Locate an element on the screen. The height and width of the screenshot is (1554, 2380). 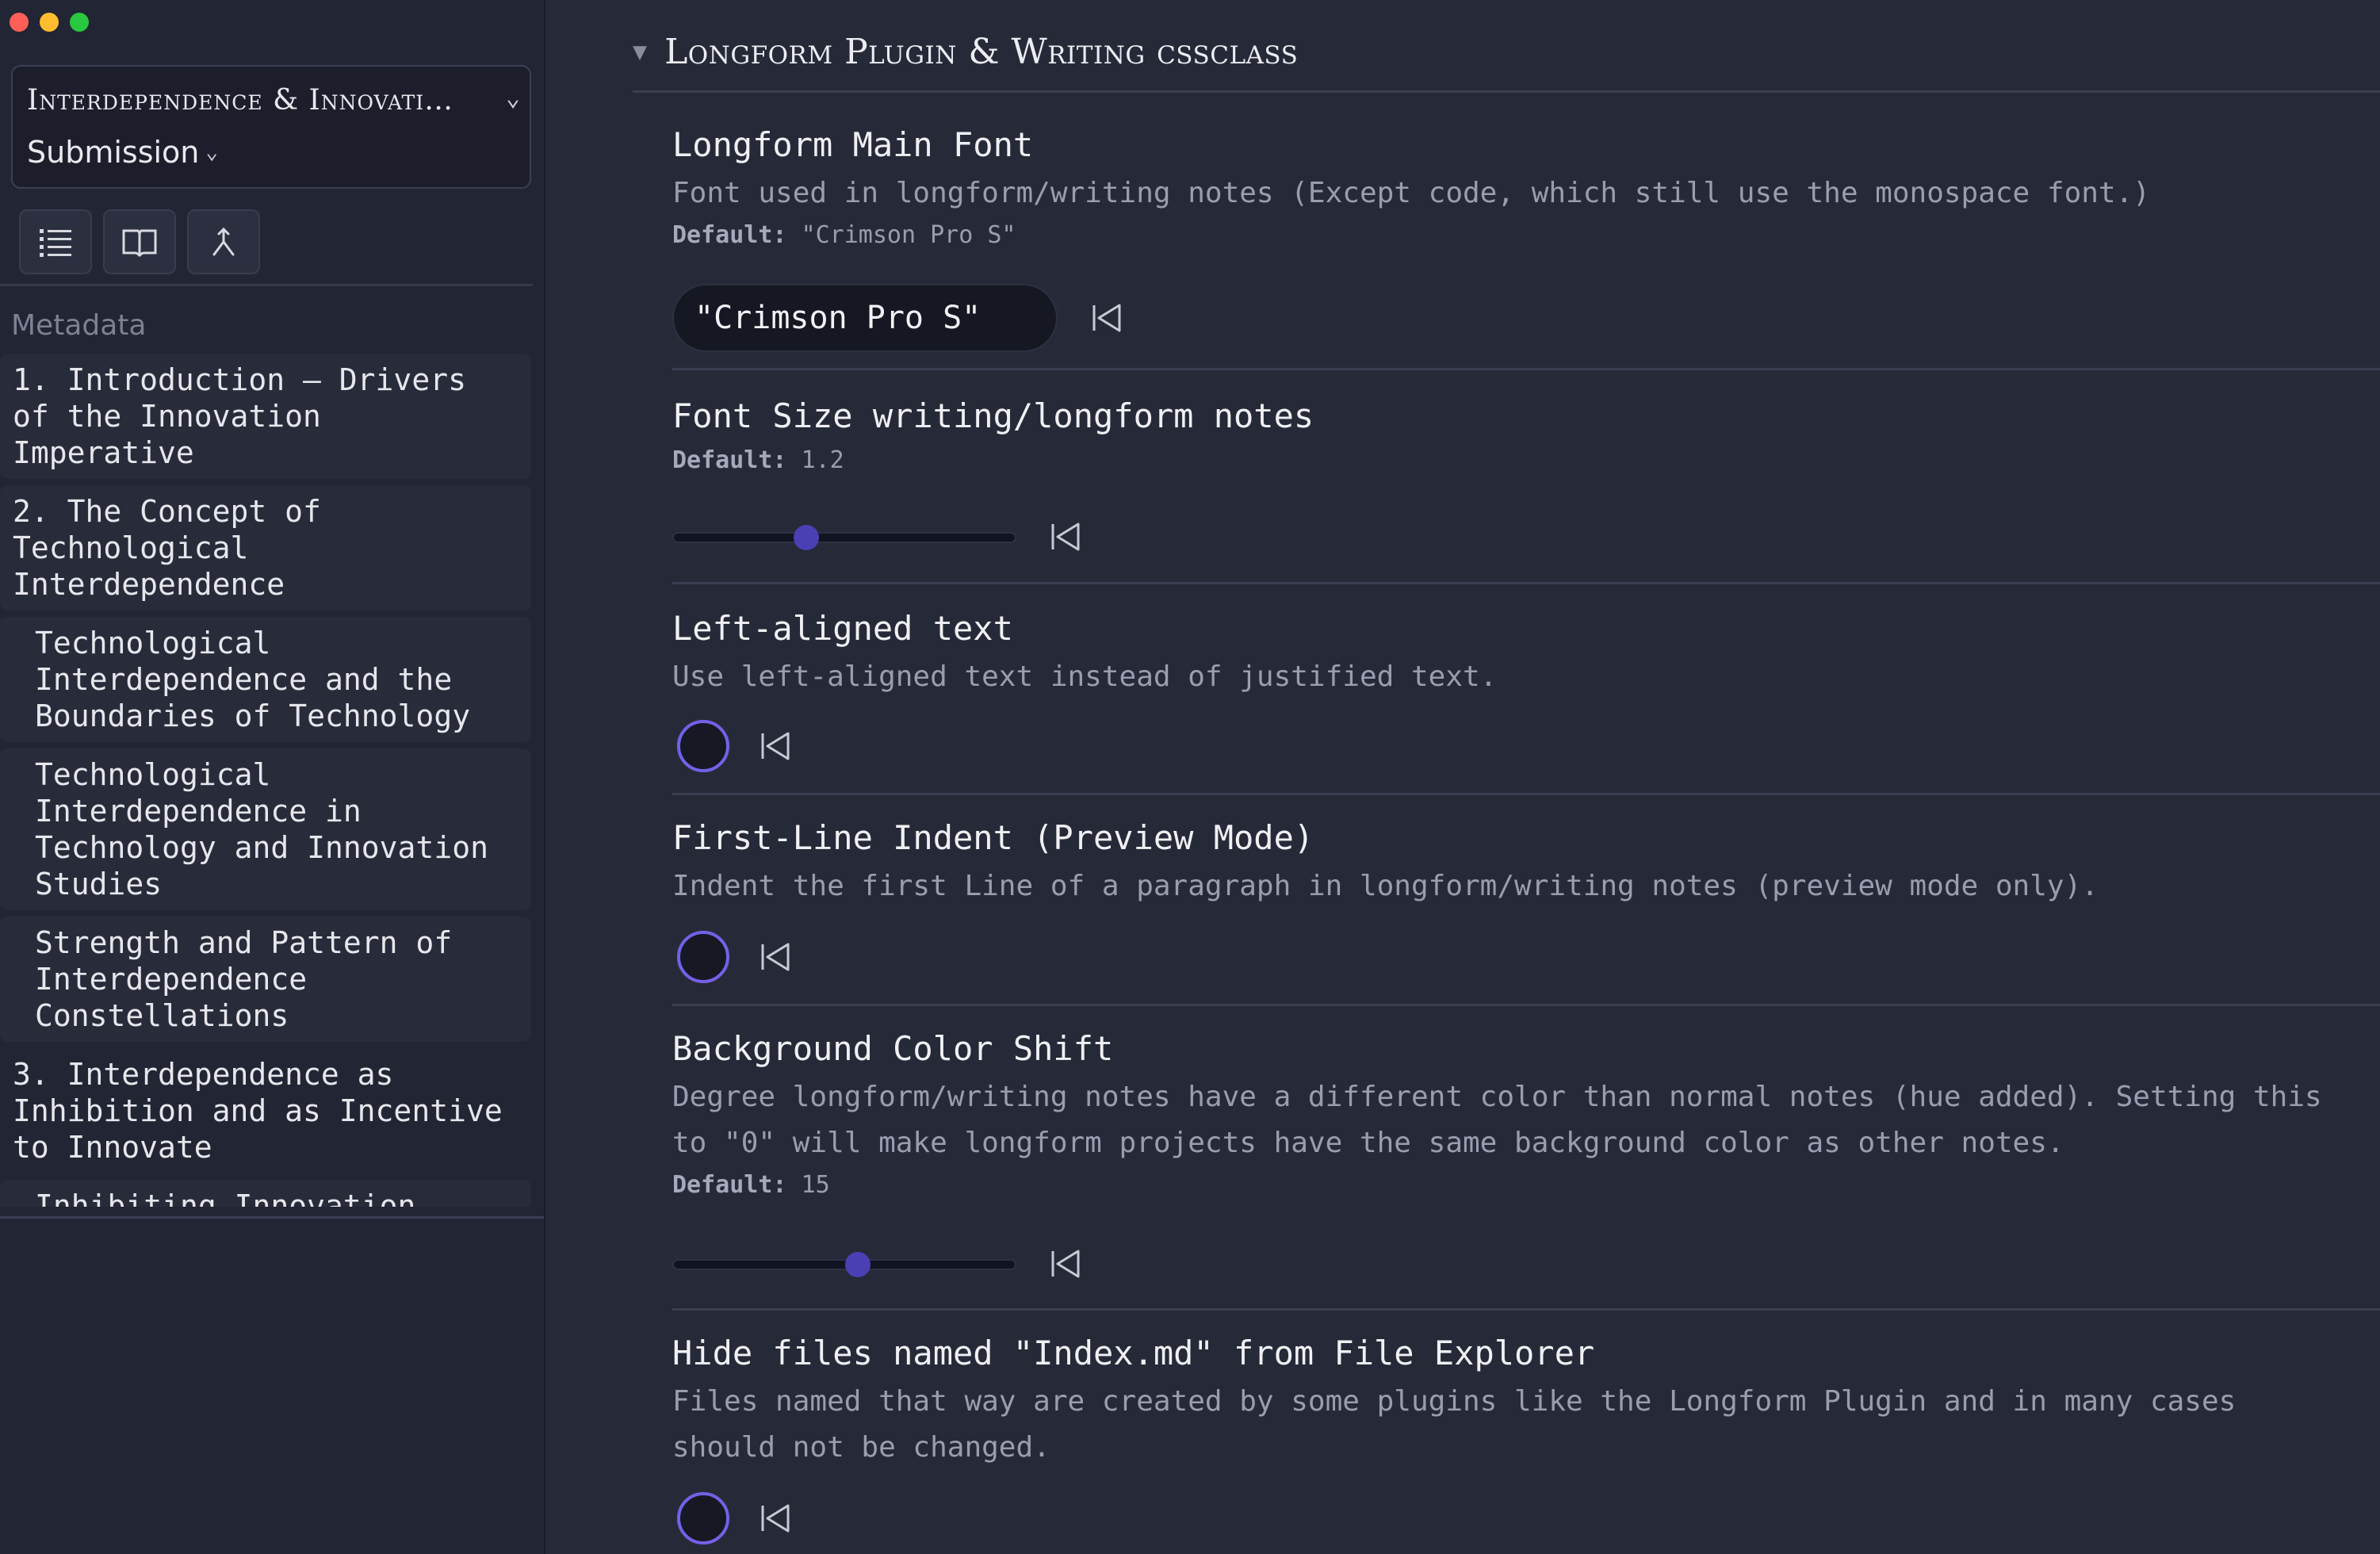
default-value: 1.2 is located at coordinates (822, 460).